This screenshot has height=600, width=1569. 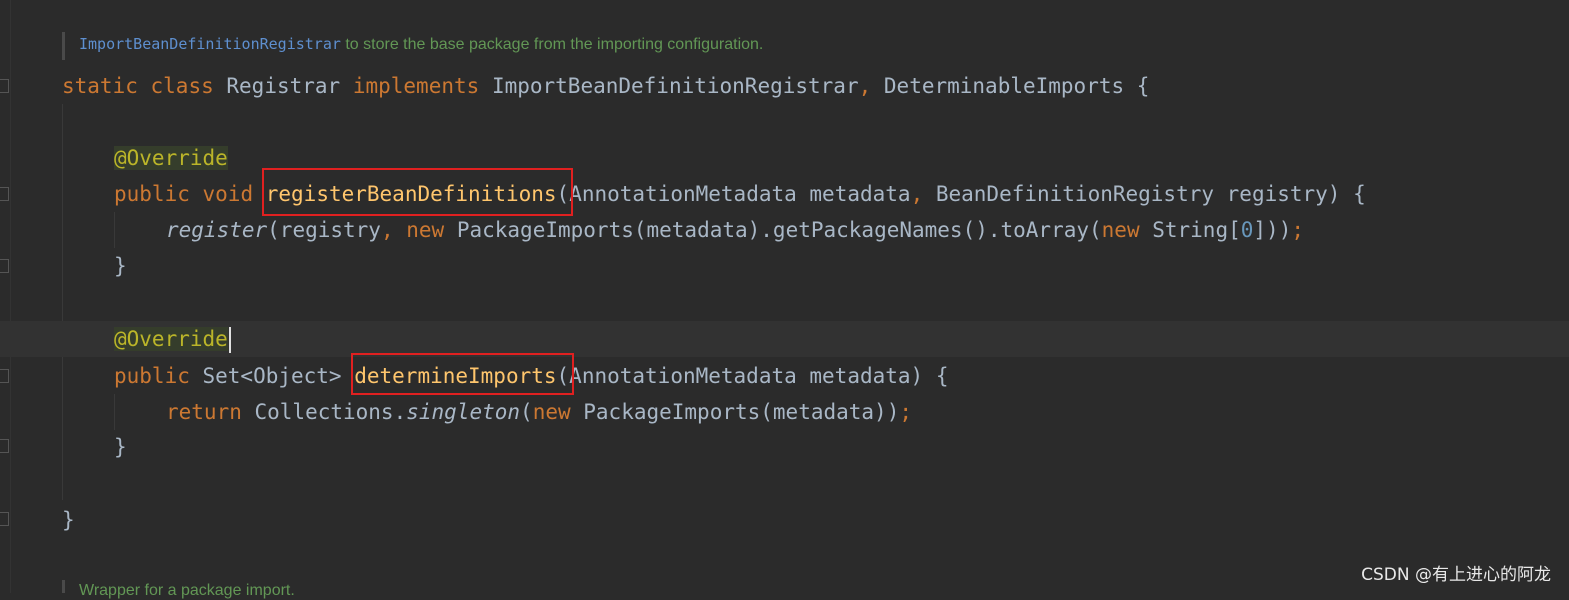 I want to click on closing-parens: ])), so click(x=1272, y=230).